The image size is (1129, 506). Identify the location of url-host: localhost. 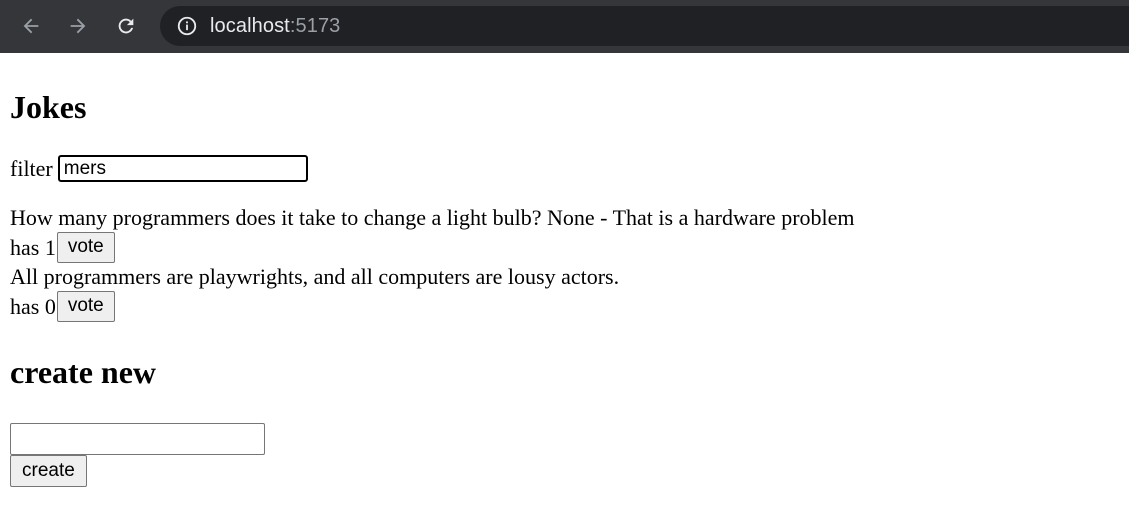
(250, 25).